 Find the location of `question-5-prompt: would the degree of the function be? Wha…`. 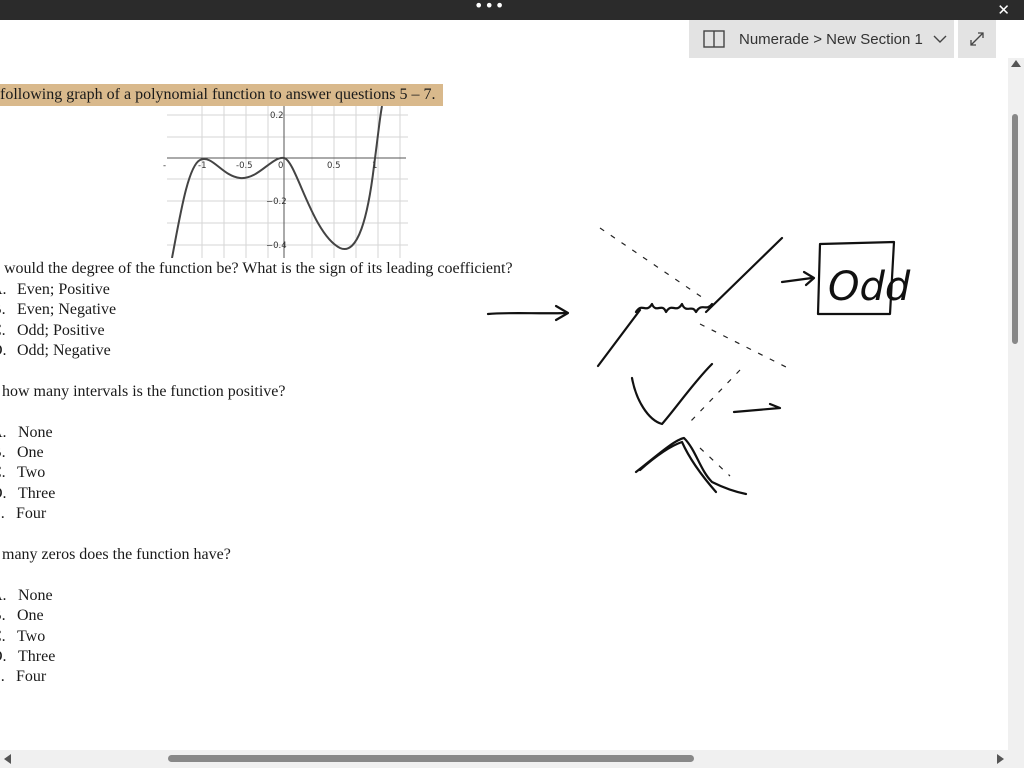

question-5-prompt: would the degree of the function be? Wha… is located at coordinates (258, 268).